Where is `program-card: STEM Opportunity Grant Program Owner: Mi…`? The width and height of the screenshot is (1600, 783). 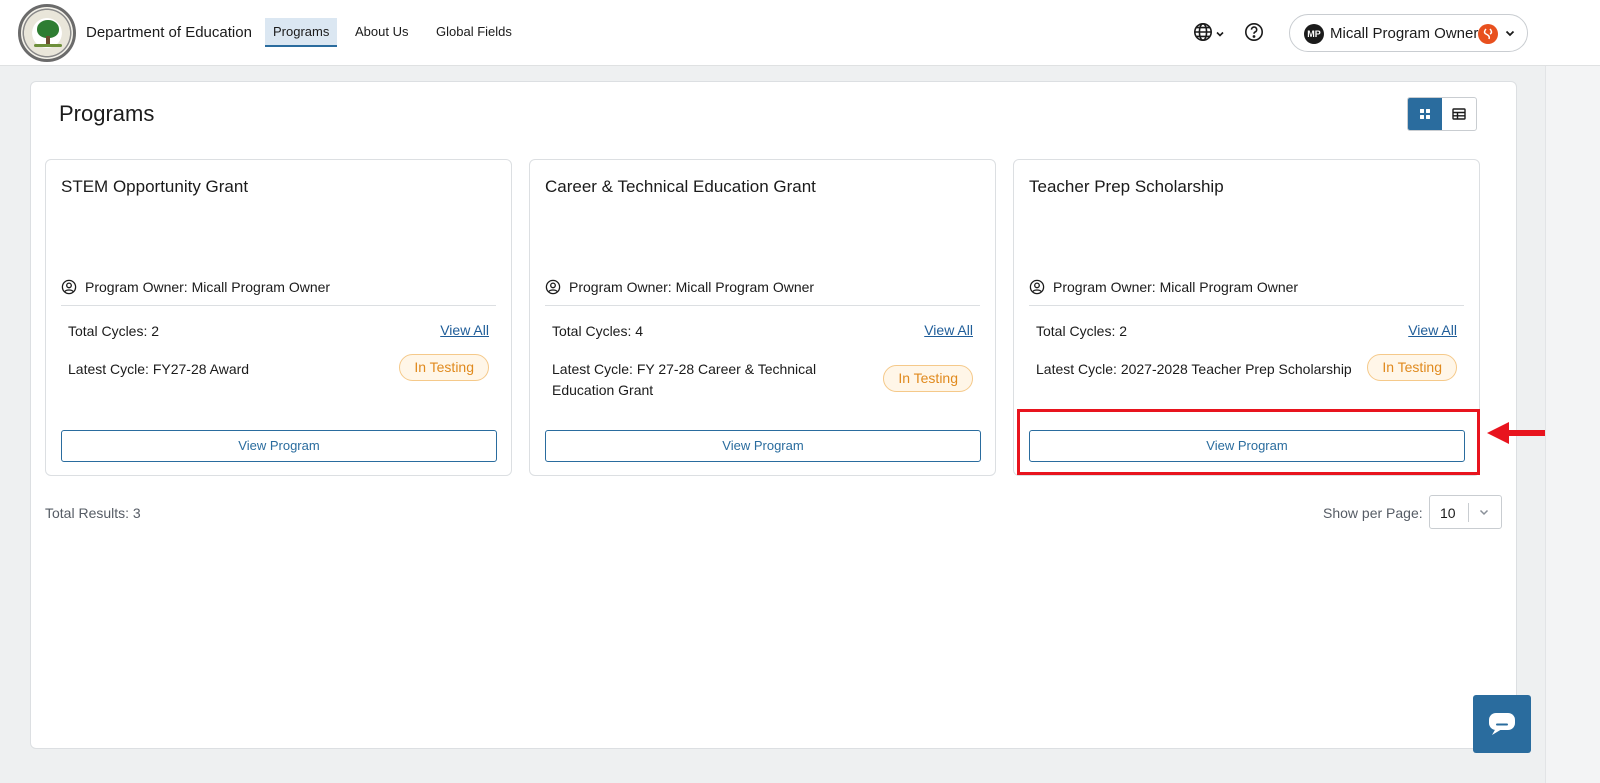 program-card: STEM Opportunity Grant Program Owner: Mi… is located at coordinates (278, 317).